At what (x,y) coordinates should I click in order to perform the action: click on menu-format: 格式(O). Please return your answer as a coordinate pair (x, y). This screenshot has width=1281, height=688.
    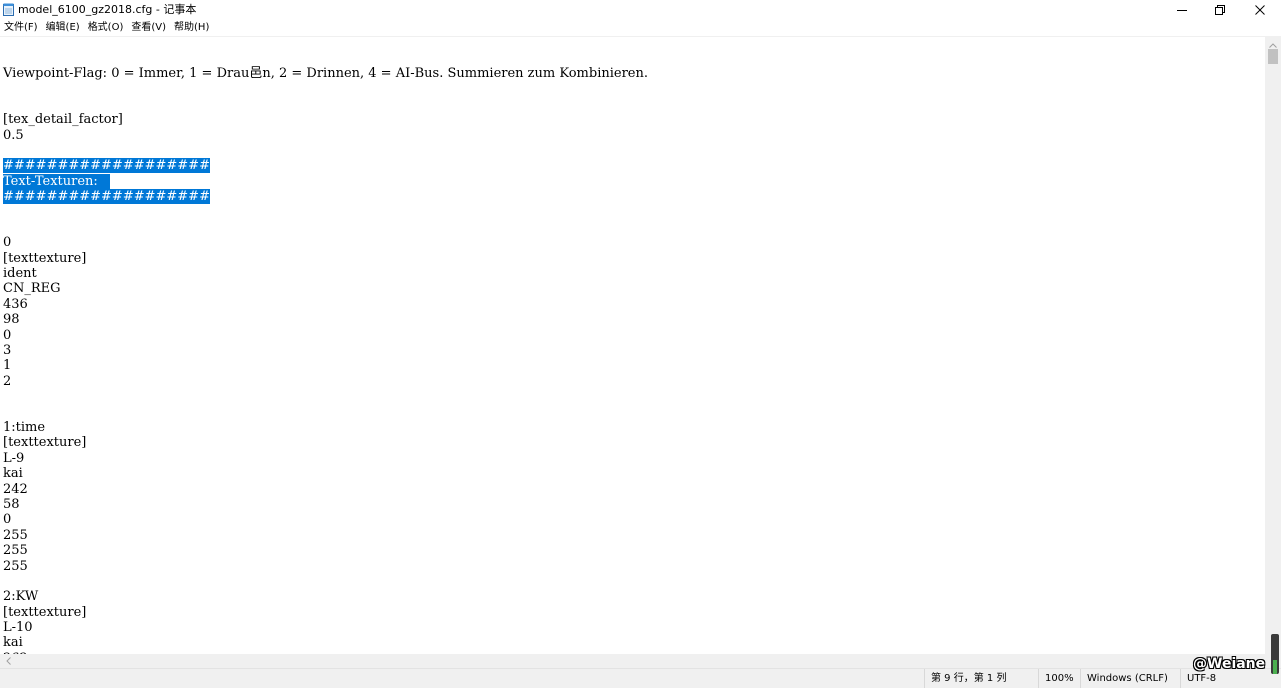
    Looking at the image, I should click on (106, 28).